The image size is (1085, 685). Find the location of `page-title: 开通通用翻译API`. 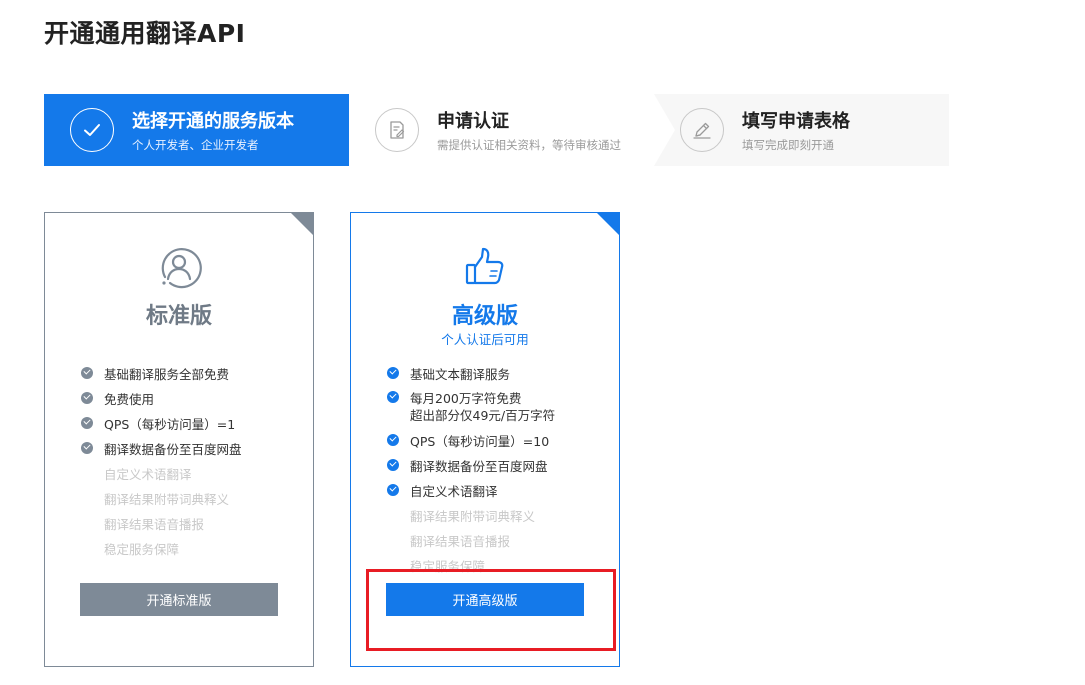

page-title: 开通通用翻译API is located at coordinates (145, 33).